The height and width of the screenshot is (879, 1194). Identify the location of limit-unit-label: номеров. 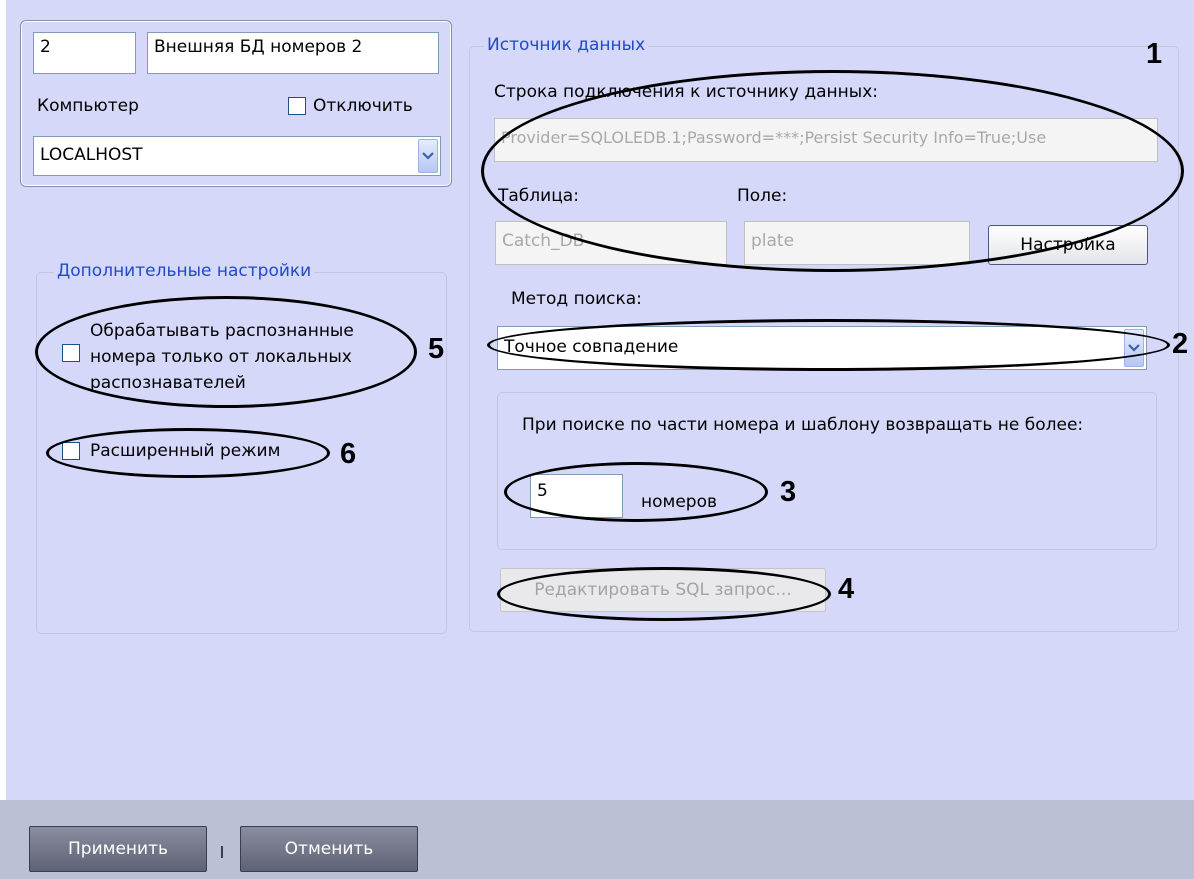
(679, 502).